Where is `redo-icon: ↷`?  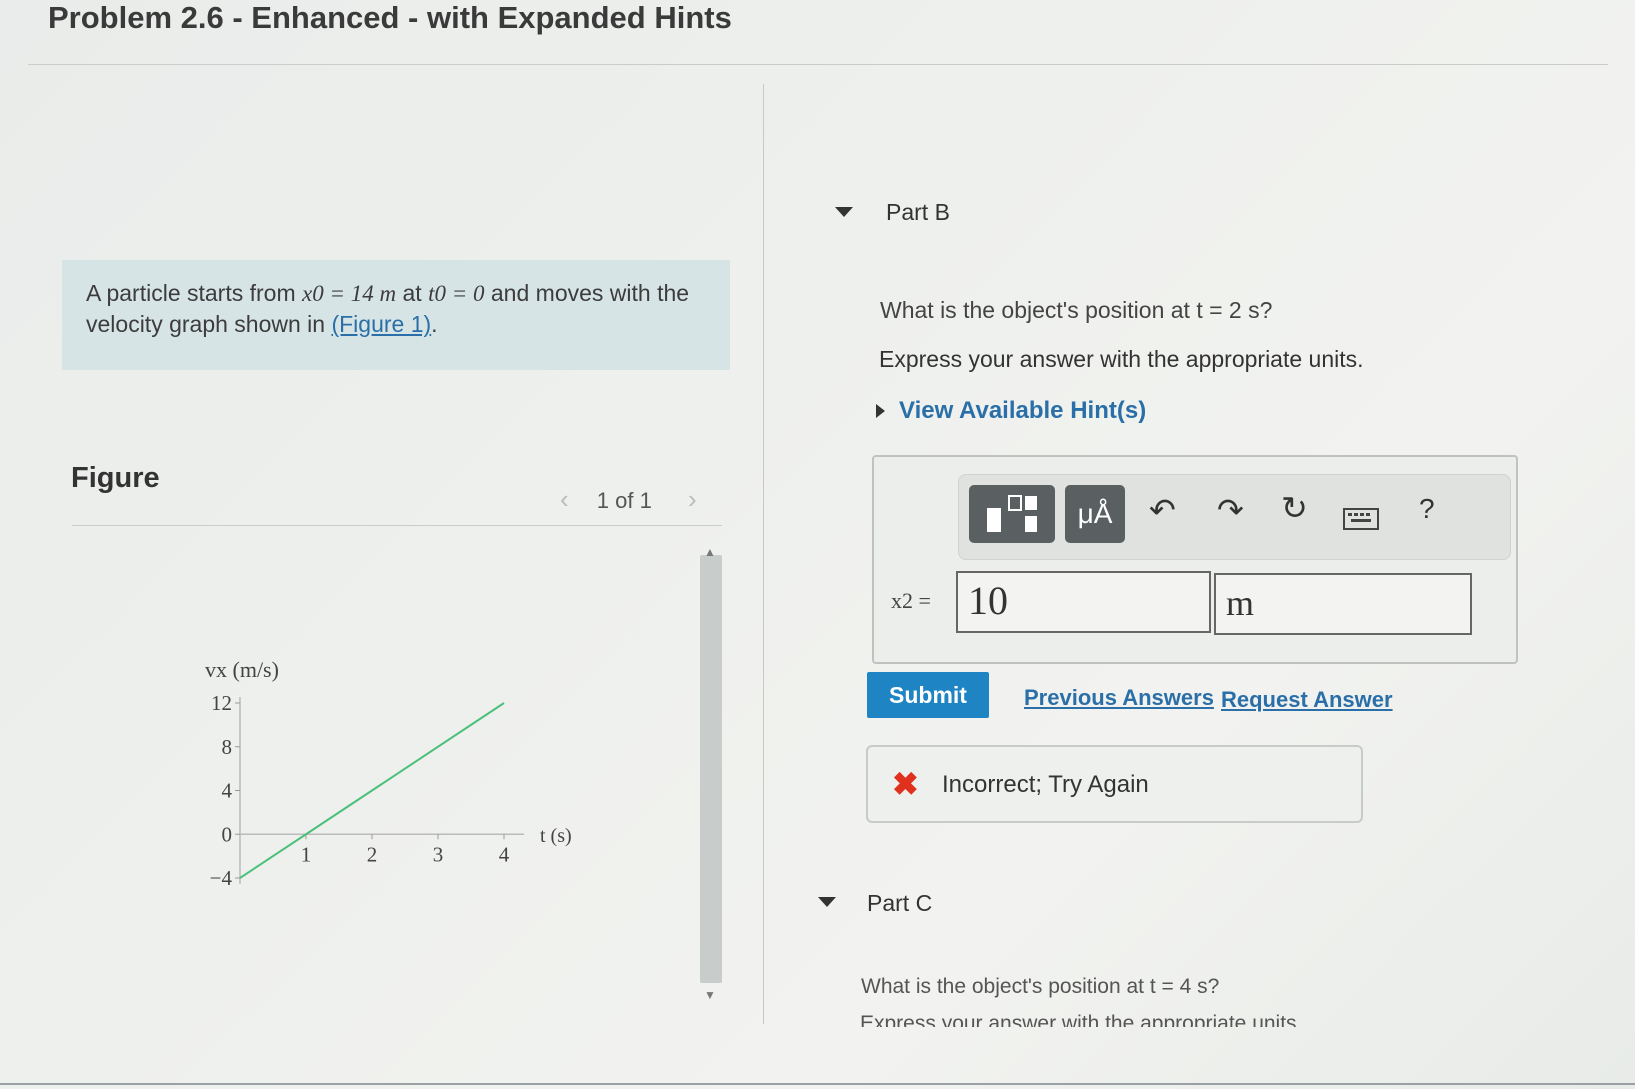 redo-icon: ↷ is located at coordinates (1230, 510).